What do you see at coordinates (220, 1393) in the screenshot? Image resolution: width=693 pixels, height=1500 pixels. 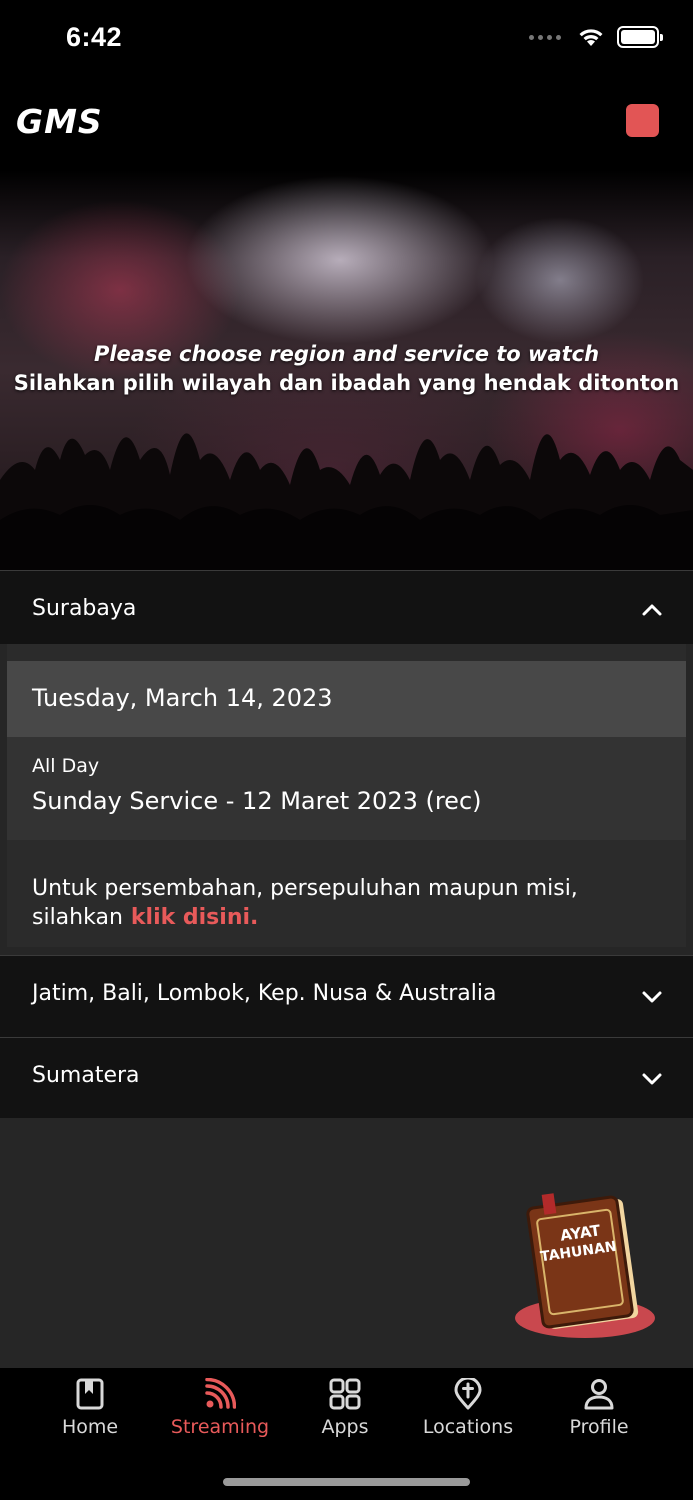 I see `rss-icon` at bounding box center [220, 1393].